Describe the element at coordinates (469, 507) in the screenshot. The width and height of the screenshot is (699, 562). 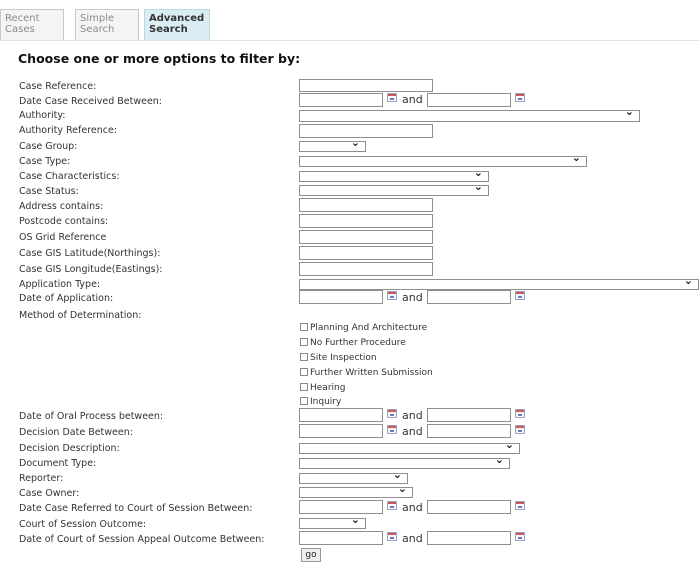
I see `court-referred-to-input` at that location.